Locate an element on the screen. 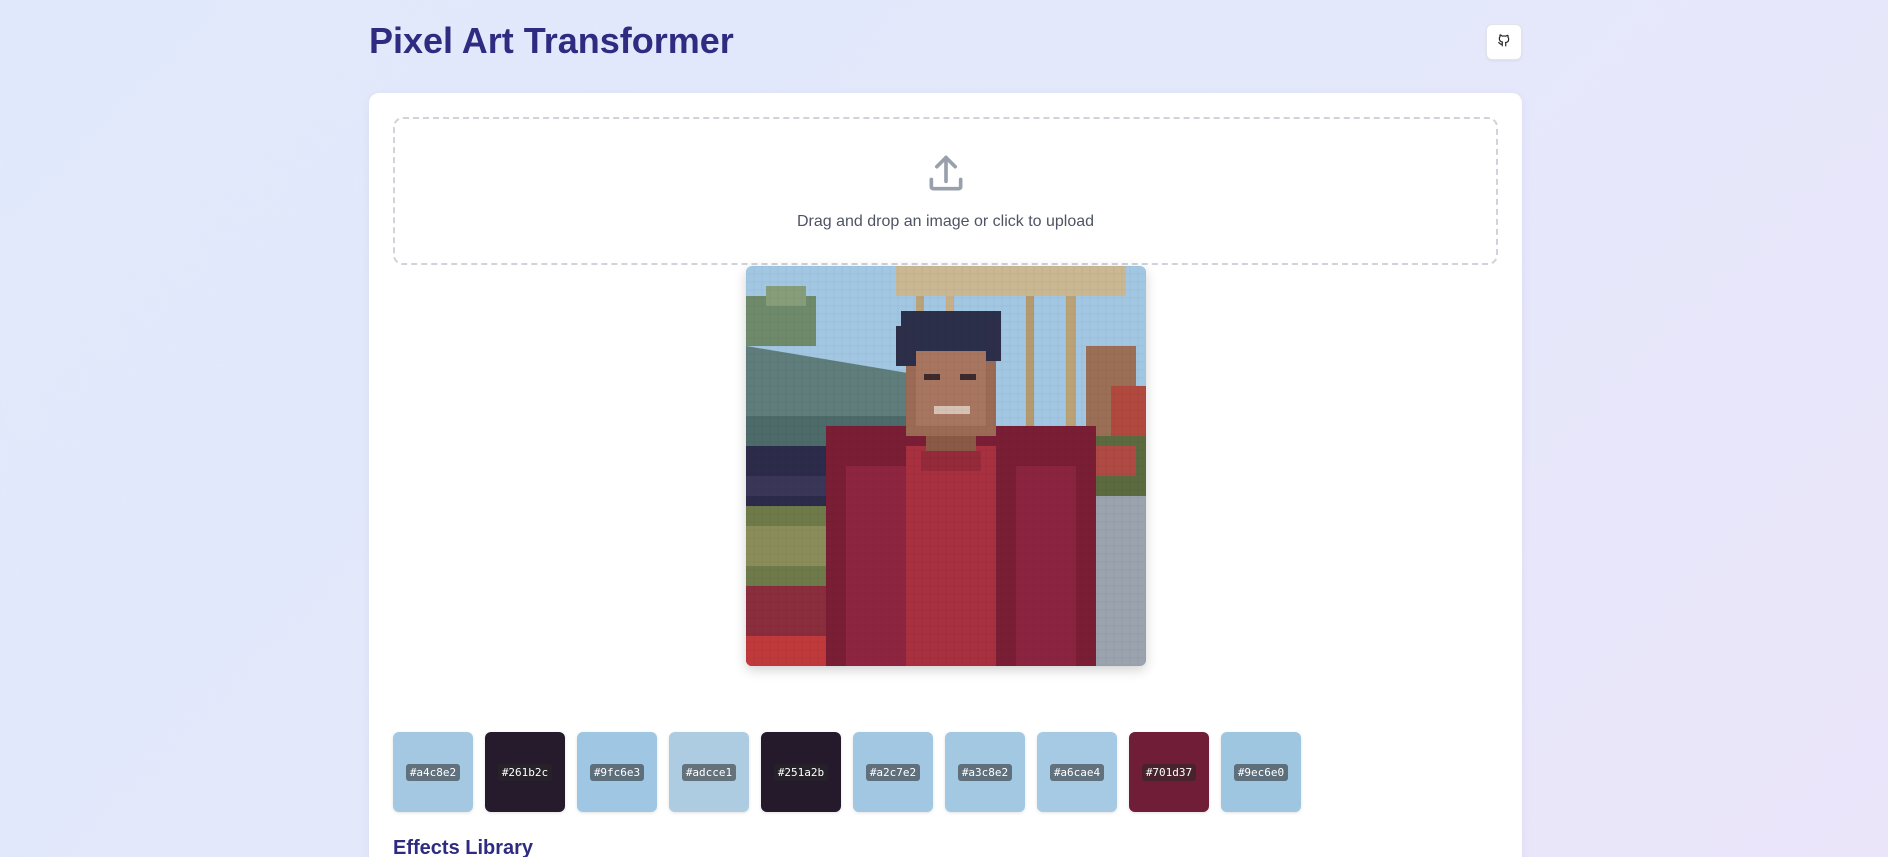  color-swatch: #a2c7e2 is located at coordinates (893, 772).